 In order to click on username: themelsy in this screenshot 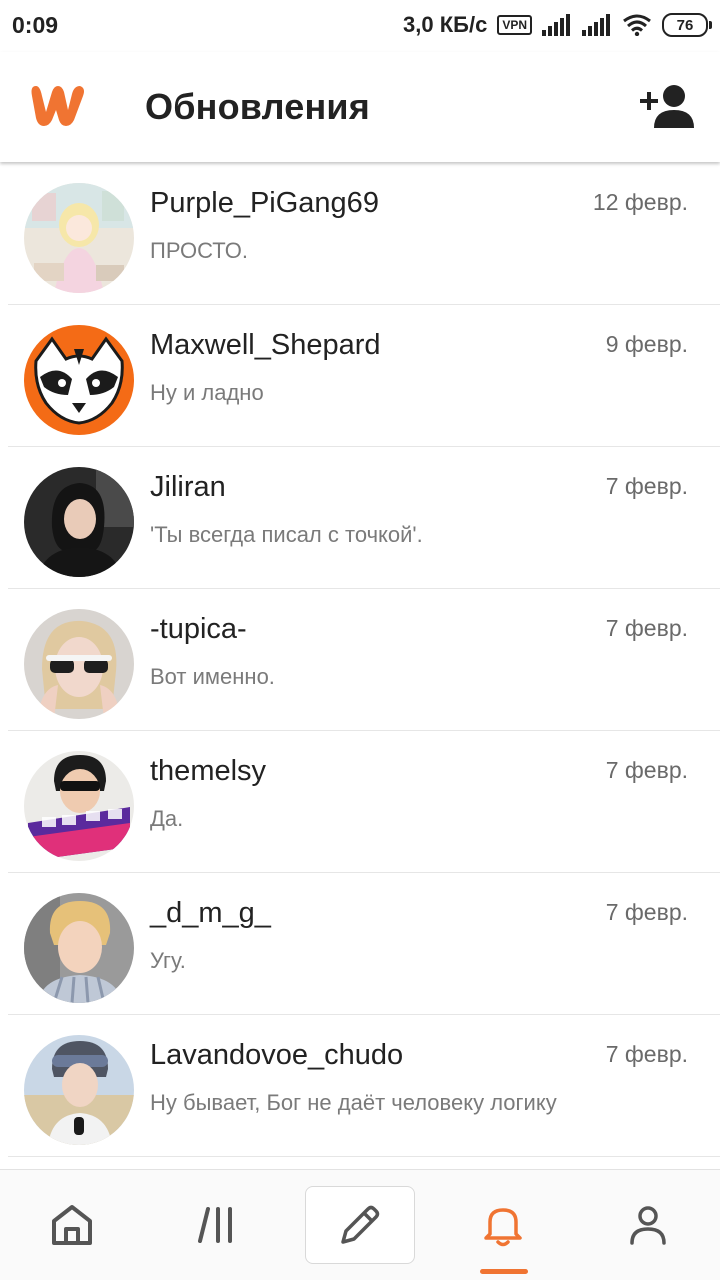, I will do `click(208, 771)`.